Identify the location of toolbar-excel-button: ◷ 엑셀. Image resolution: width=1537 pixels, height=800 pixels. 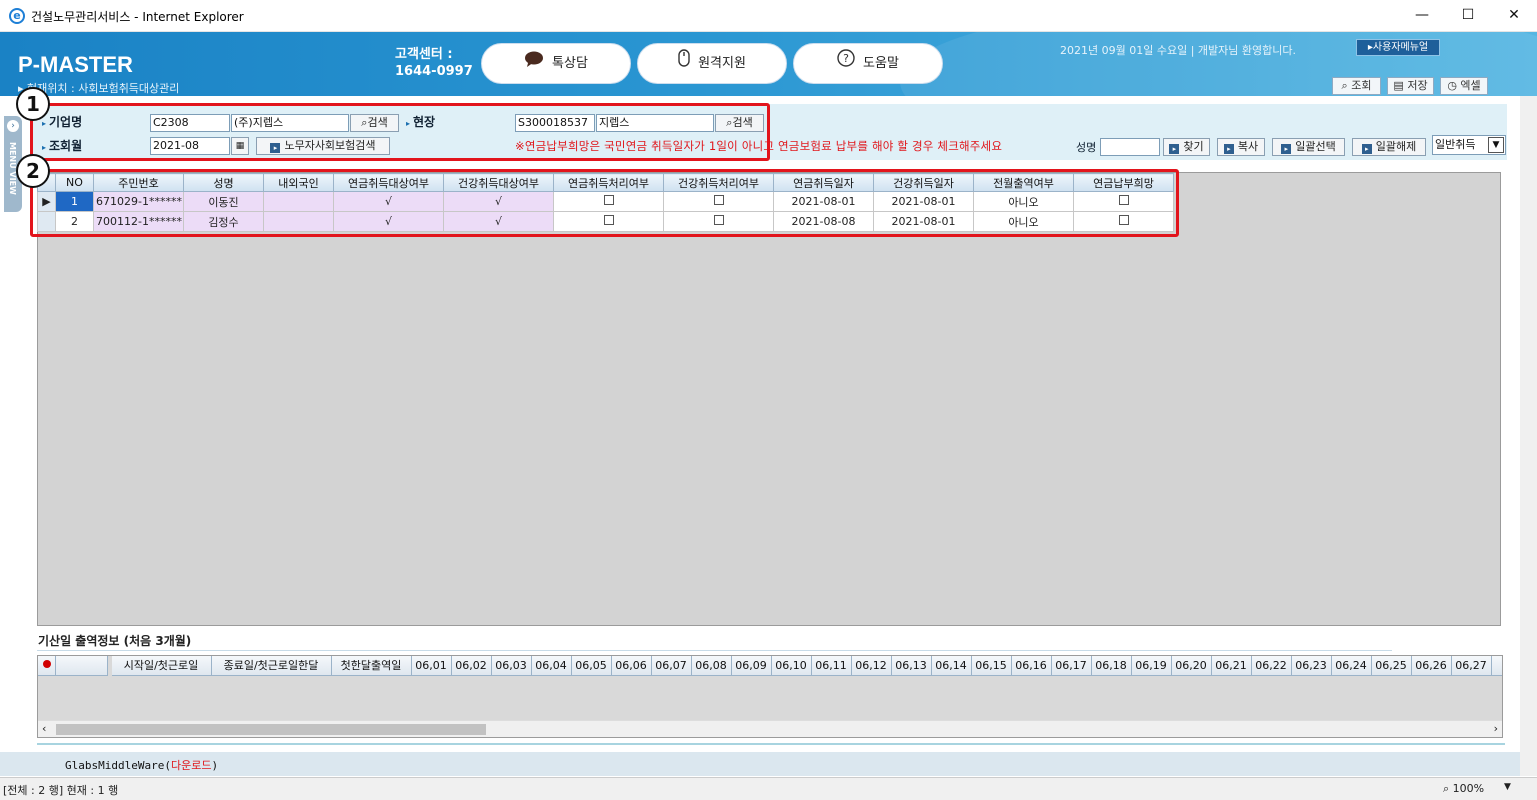
(1464, 86).